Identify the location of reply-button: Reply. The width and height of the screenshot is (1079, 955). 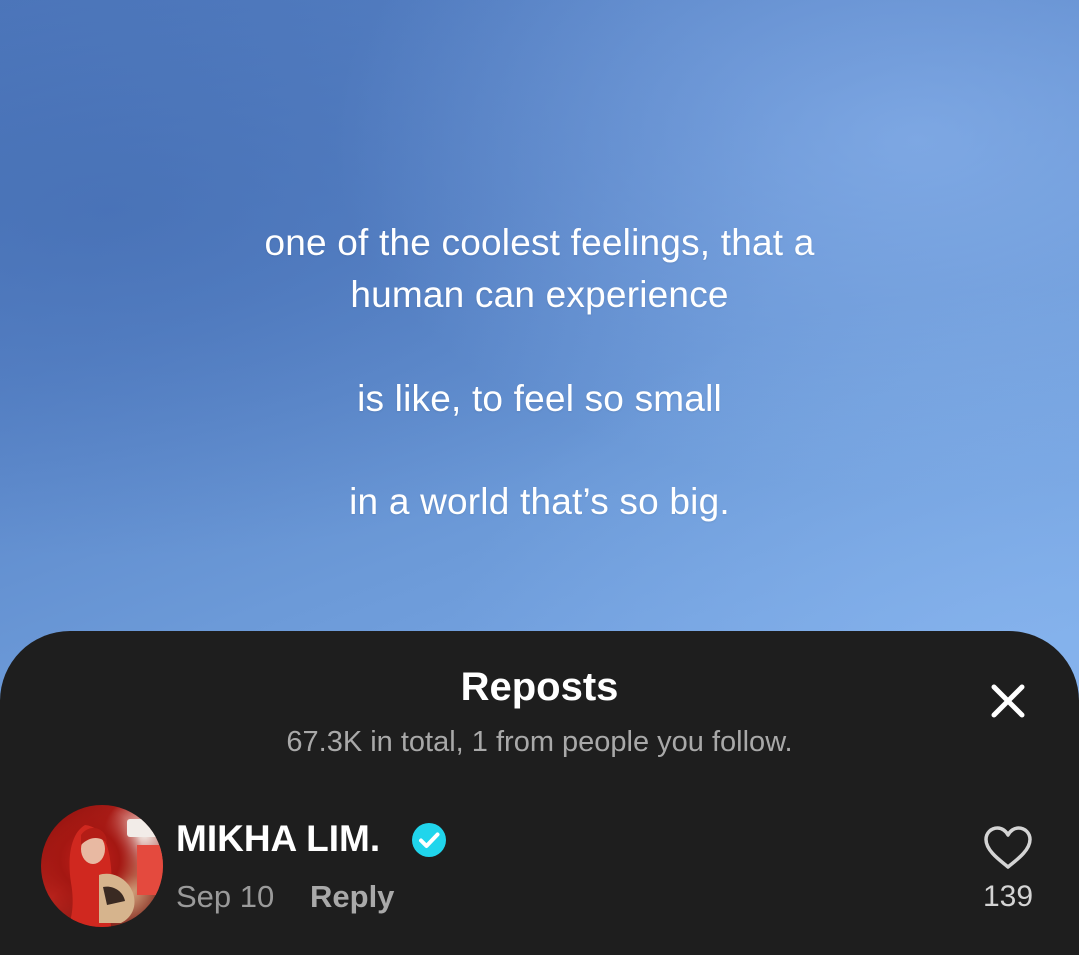
(352, 897).